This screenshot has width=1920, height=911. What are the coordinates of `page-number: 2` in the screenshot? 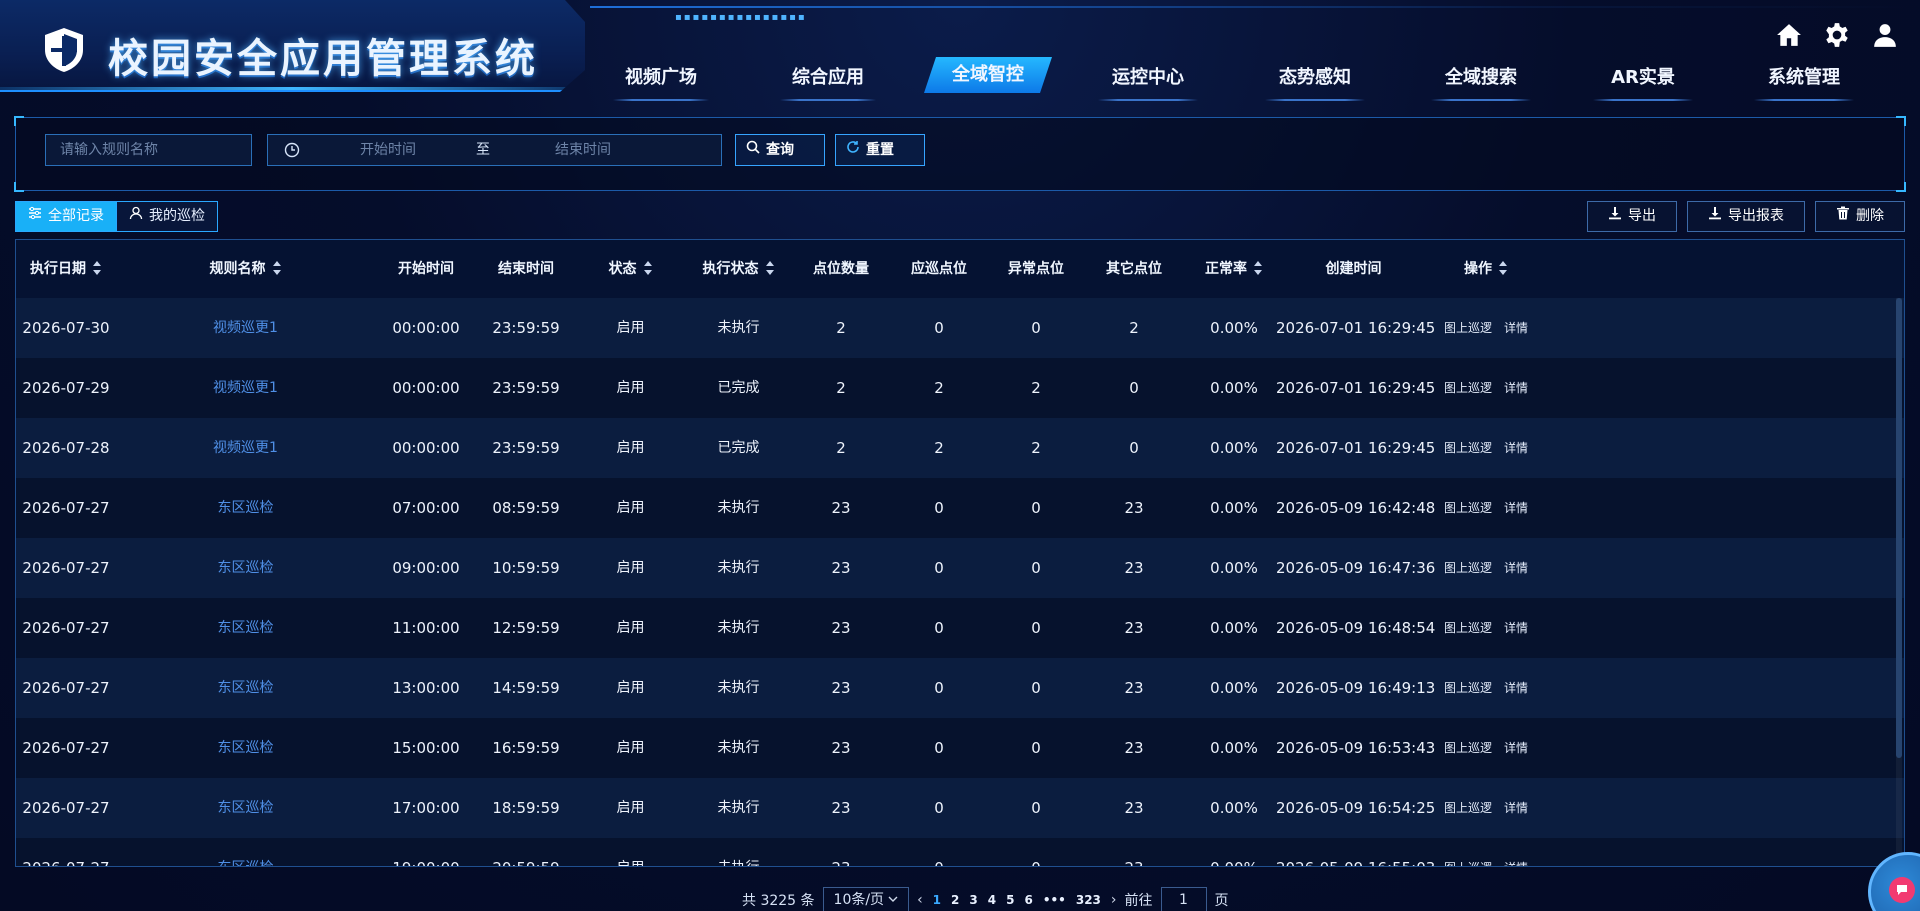 It's located at (955, 900).